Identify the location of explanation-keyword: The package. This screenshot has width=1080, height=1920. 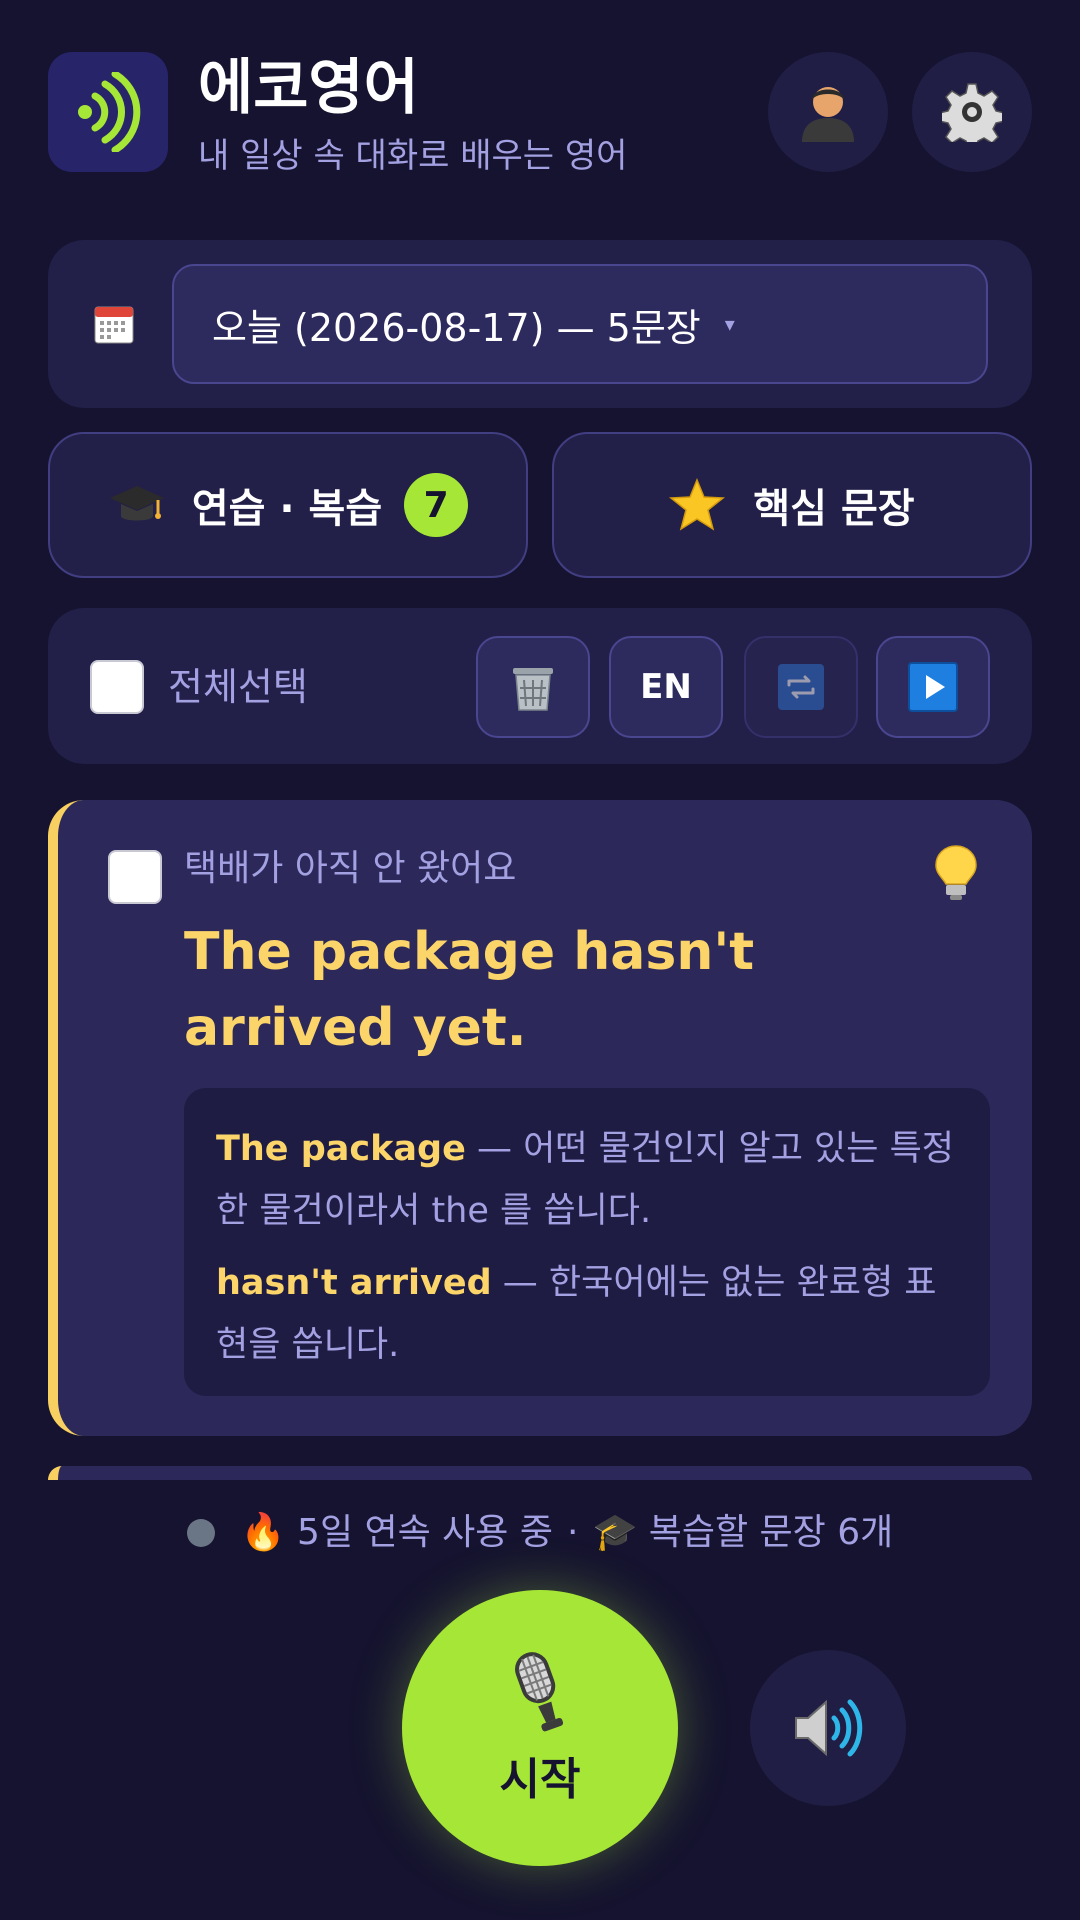
(341, 1149).